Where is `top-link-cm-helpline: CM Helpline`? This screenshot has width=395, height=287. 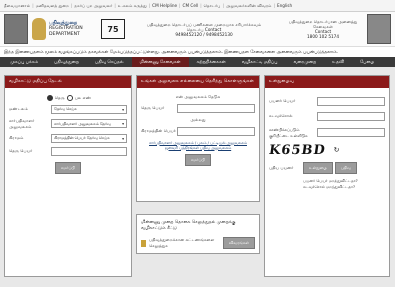
top-link-cm-helpline: CM Helpline is located at coordinates (164, 5).